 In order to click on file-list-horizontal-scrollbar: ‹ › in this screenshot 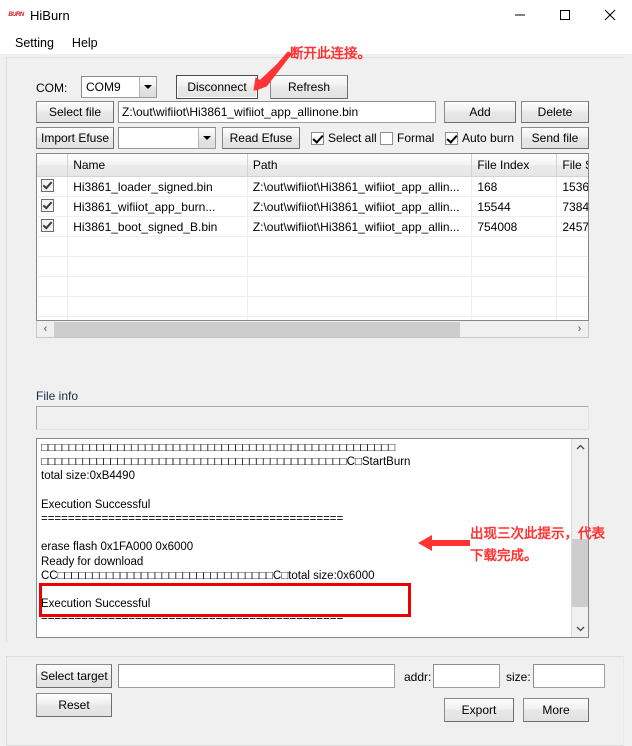, I will do `click(312, 329)`.